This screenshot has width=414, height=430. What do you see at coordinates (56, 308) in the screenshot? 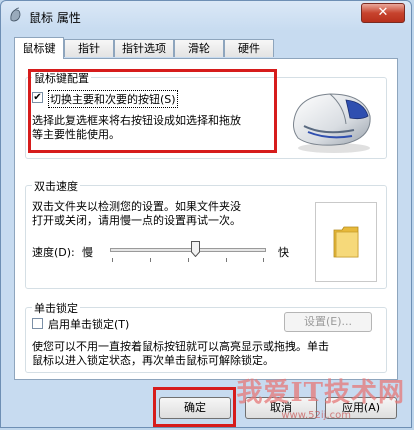
I see `click-lock-title: 单击锁定` at bounding box center [56, 308].